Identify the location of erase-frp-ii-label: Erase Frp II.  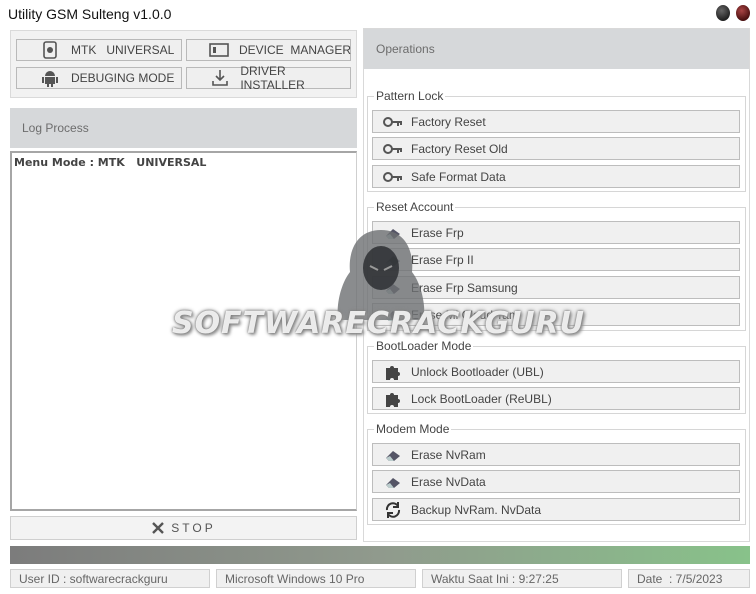
(442, 259).